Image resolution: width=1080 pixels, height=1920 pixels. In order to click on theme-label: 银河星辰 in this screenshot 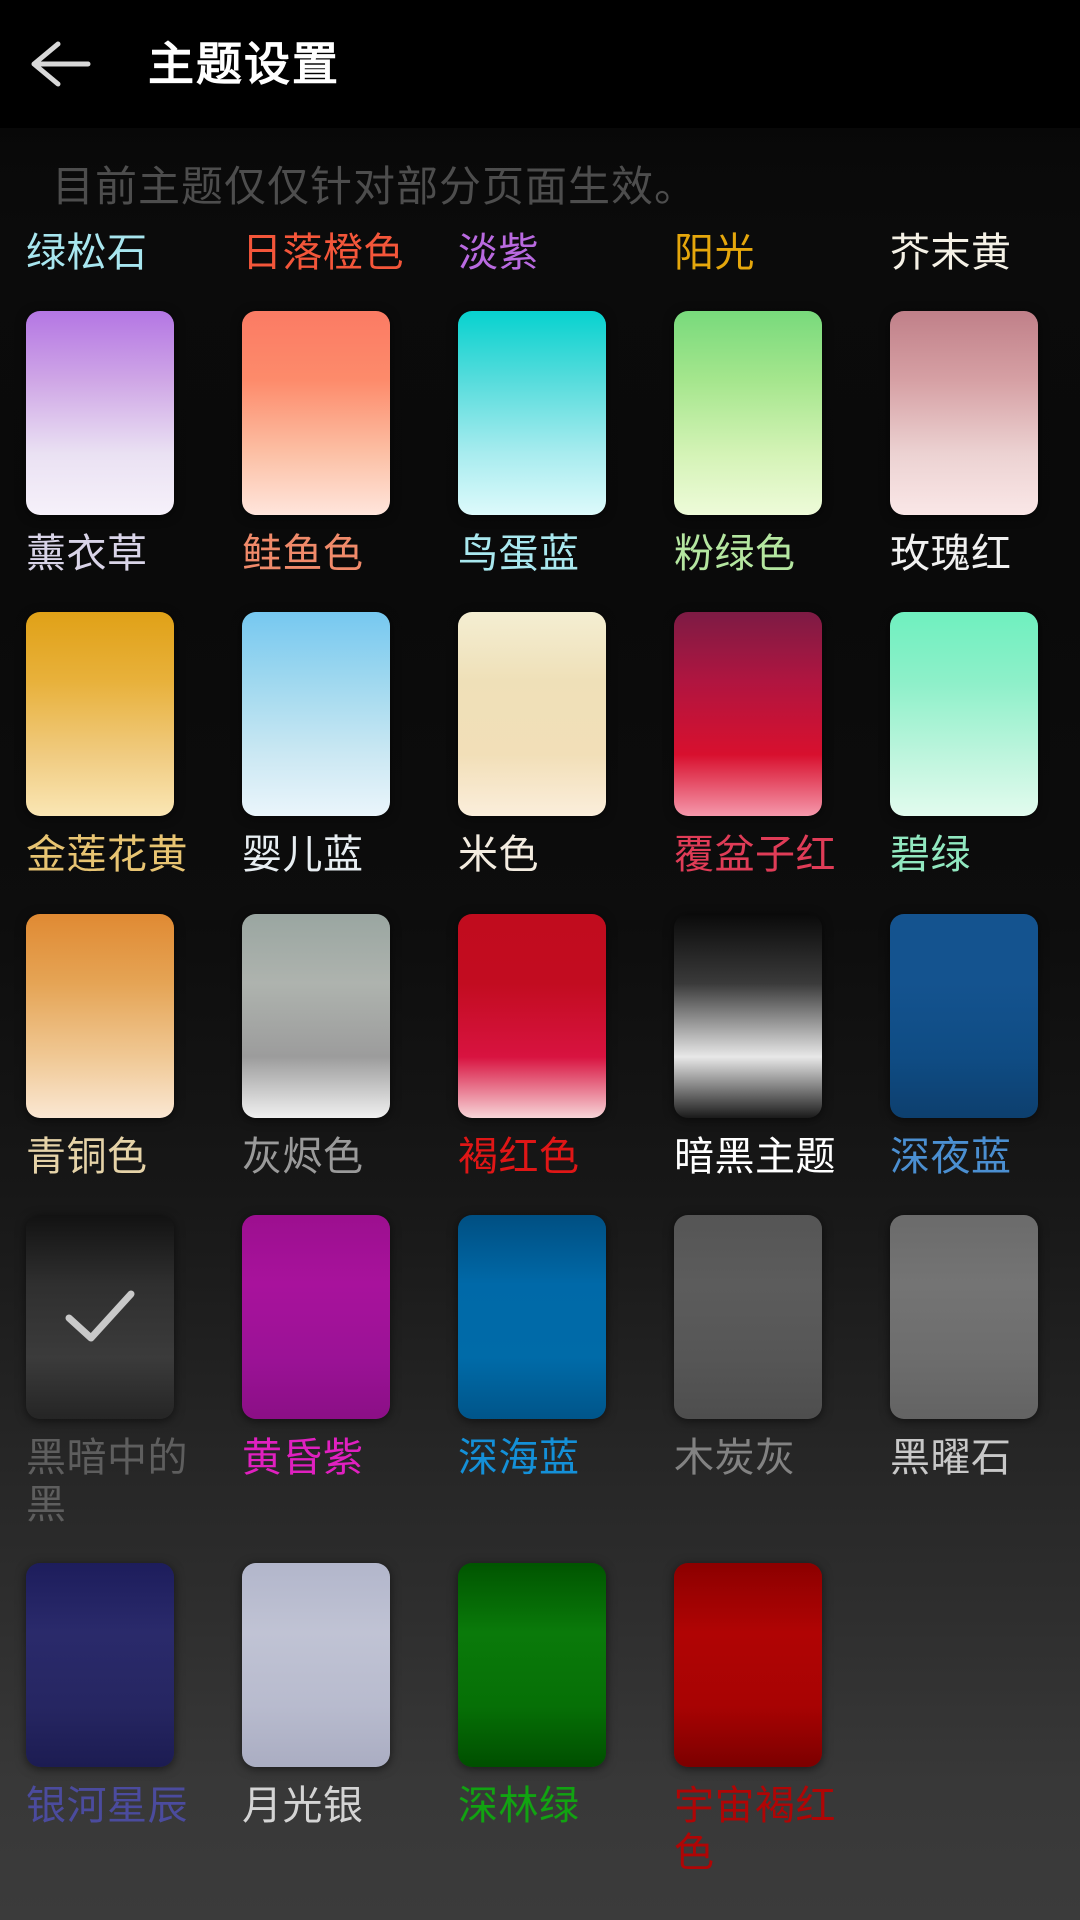, I will do `click(107, 1806)`.